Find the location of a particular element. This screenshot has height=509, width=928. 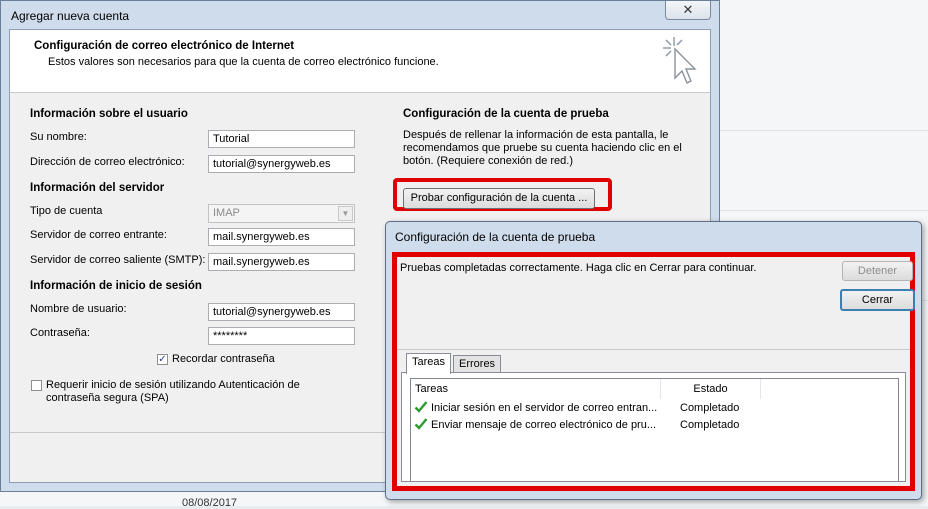

column-header-tasks: Tareas is located at coordinates (536, 389).